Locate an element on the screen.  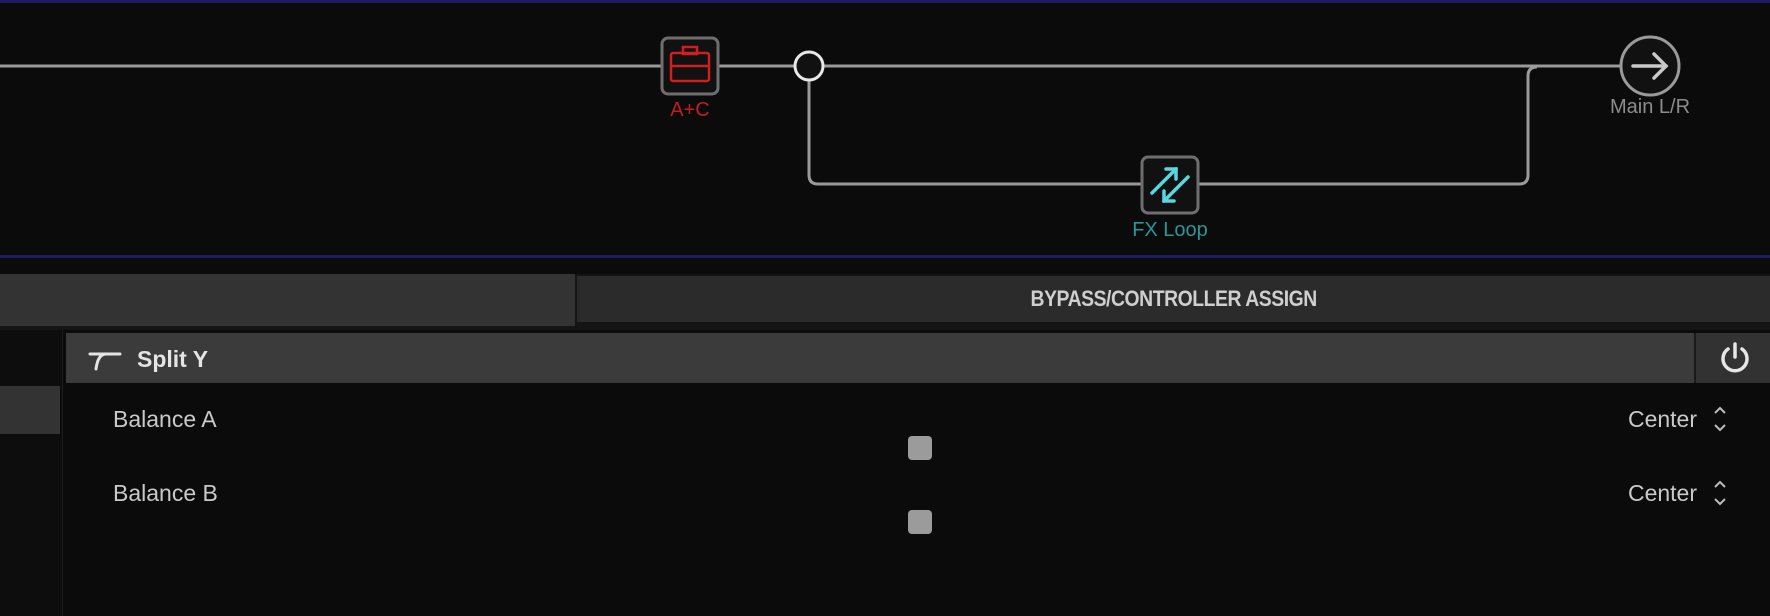
fx-loop-label: FX Loop is located at coordinates (1170, 230).